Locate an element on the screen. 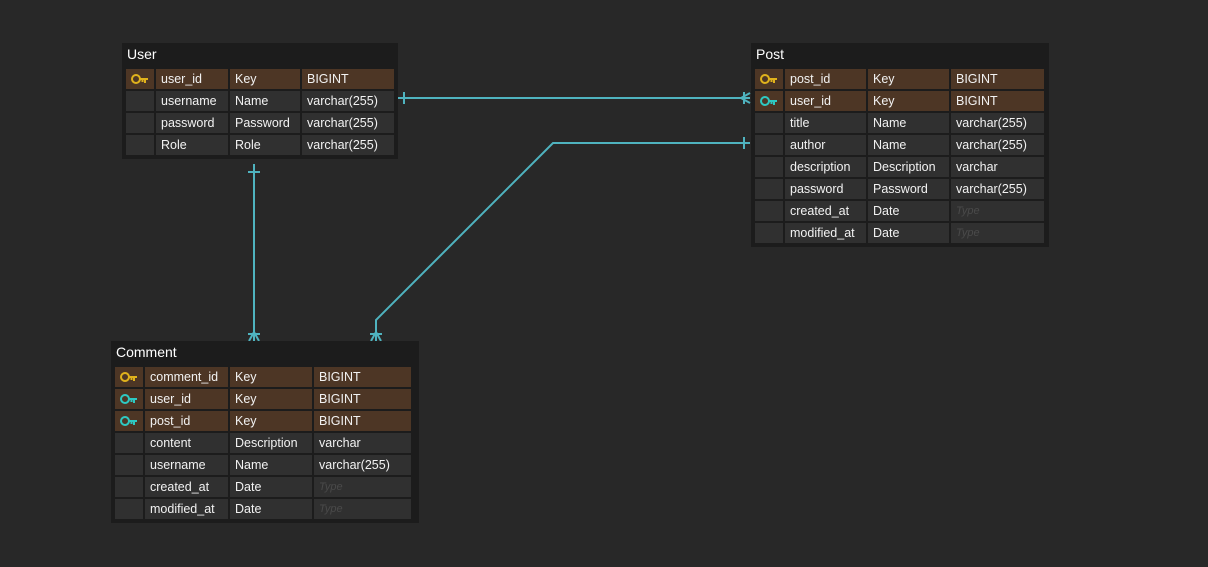 The height and width of the screenshot is (567, 1208). table-row: comment_id Key BIGINT is located at coordinates (265, 377).